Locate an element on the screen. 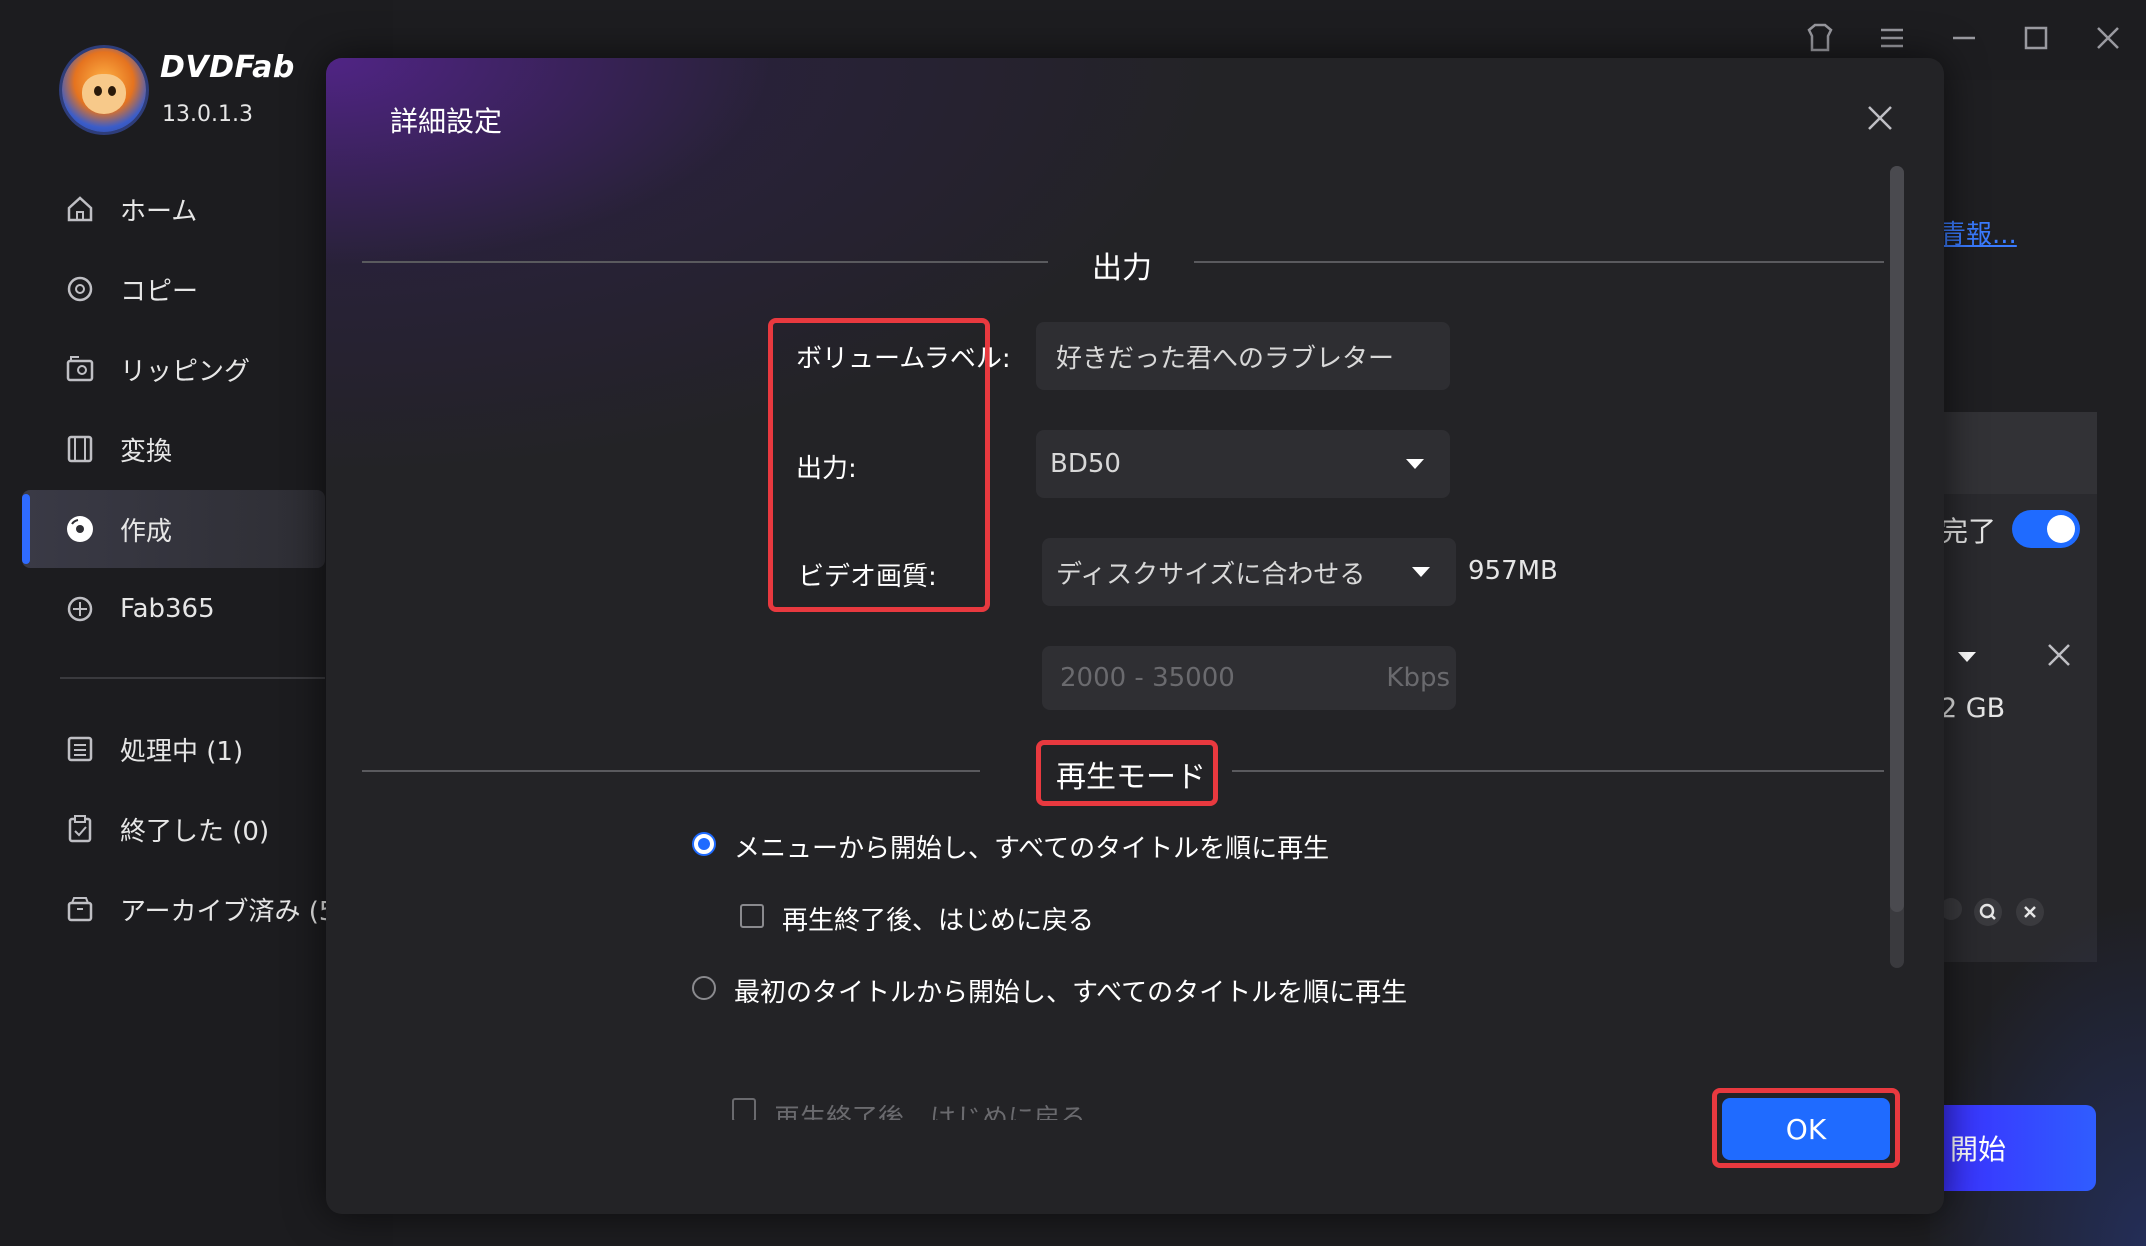  fab365-icon is located at coordinates (80, 609).